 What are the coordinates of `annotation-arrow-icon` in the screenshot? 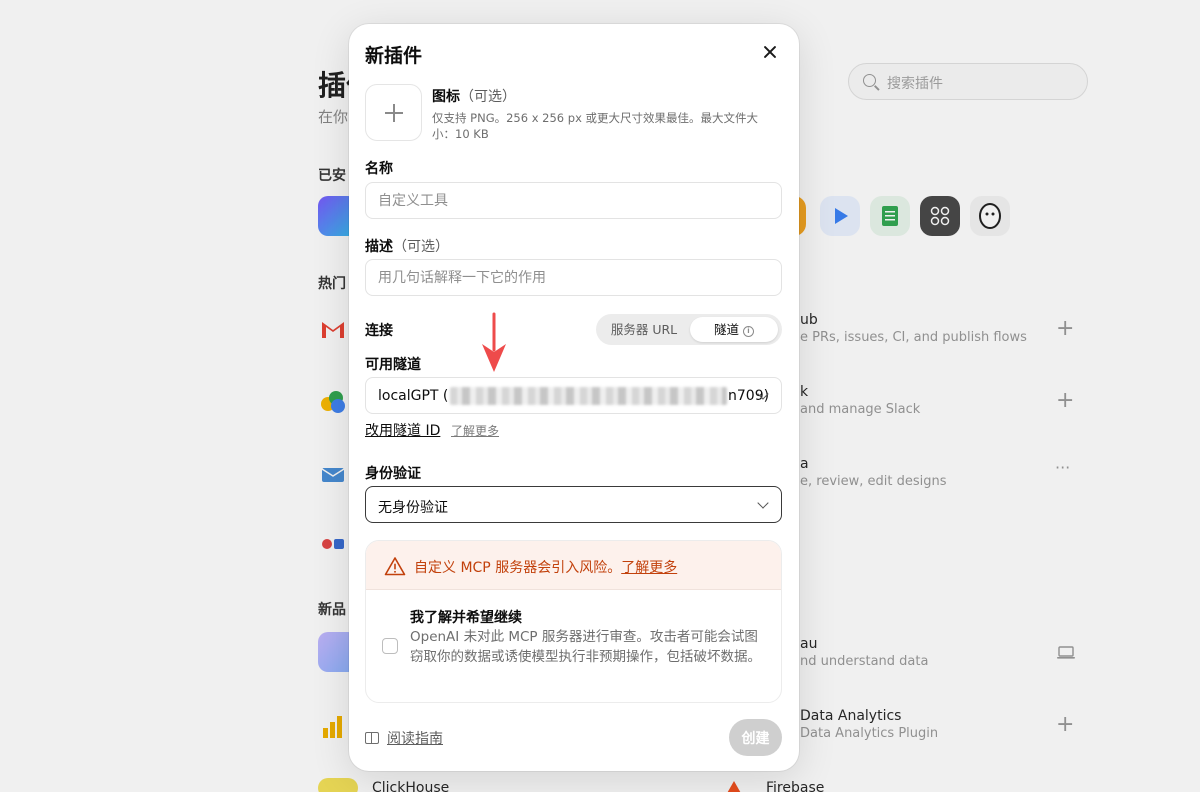 It's located at (494, 342).